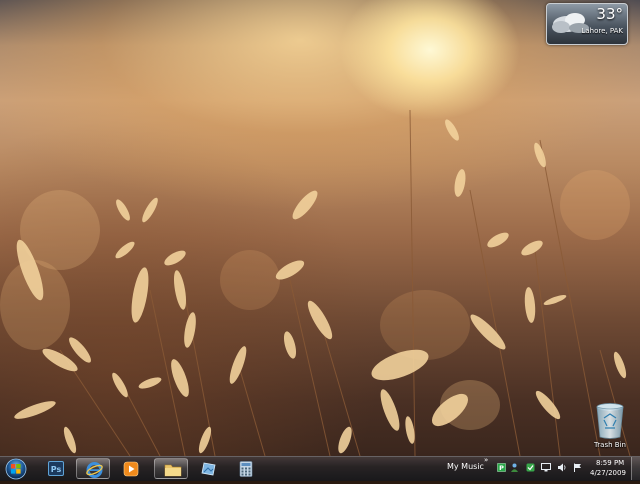  What do you see at coordinates (609, 14) in the screenshot?
I see `weather-temperature: 33°` at bounding box center [609, 14].